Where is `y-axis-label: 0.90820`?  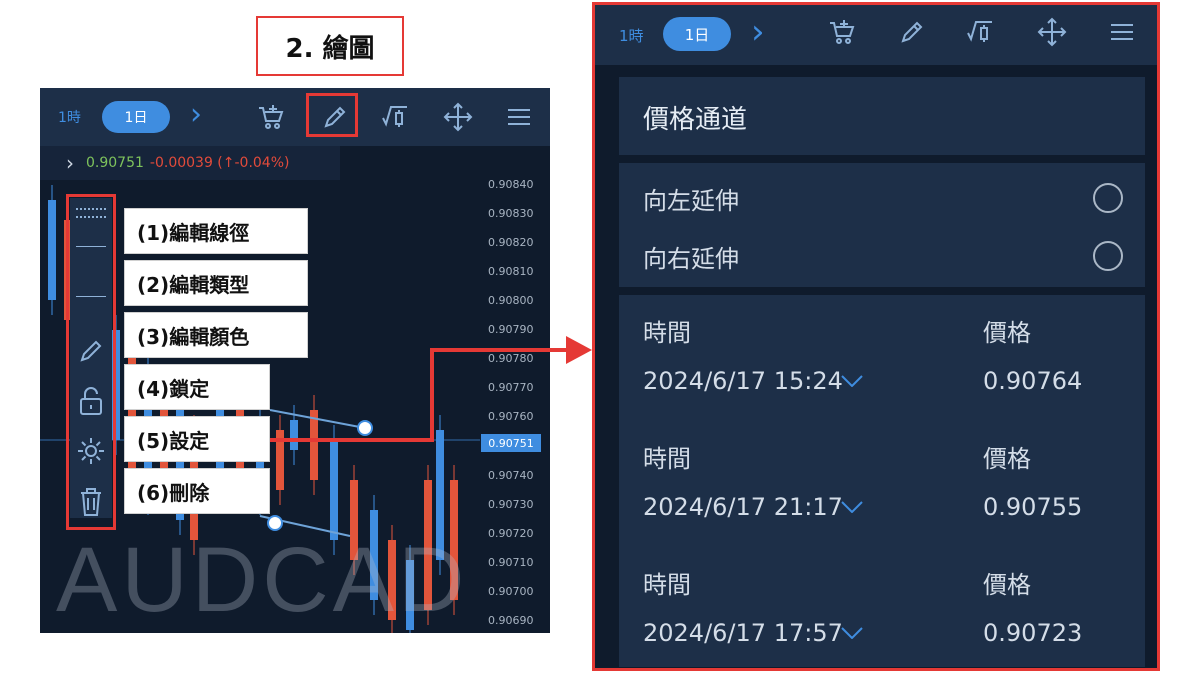 y-axis-label: 0.90820 is located at coordinates (511, 242).